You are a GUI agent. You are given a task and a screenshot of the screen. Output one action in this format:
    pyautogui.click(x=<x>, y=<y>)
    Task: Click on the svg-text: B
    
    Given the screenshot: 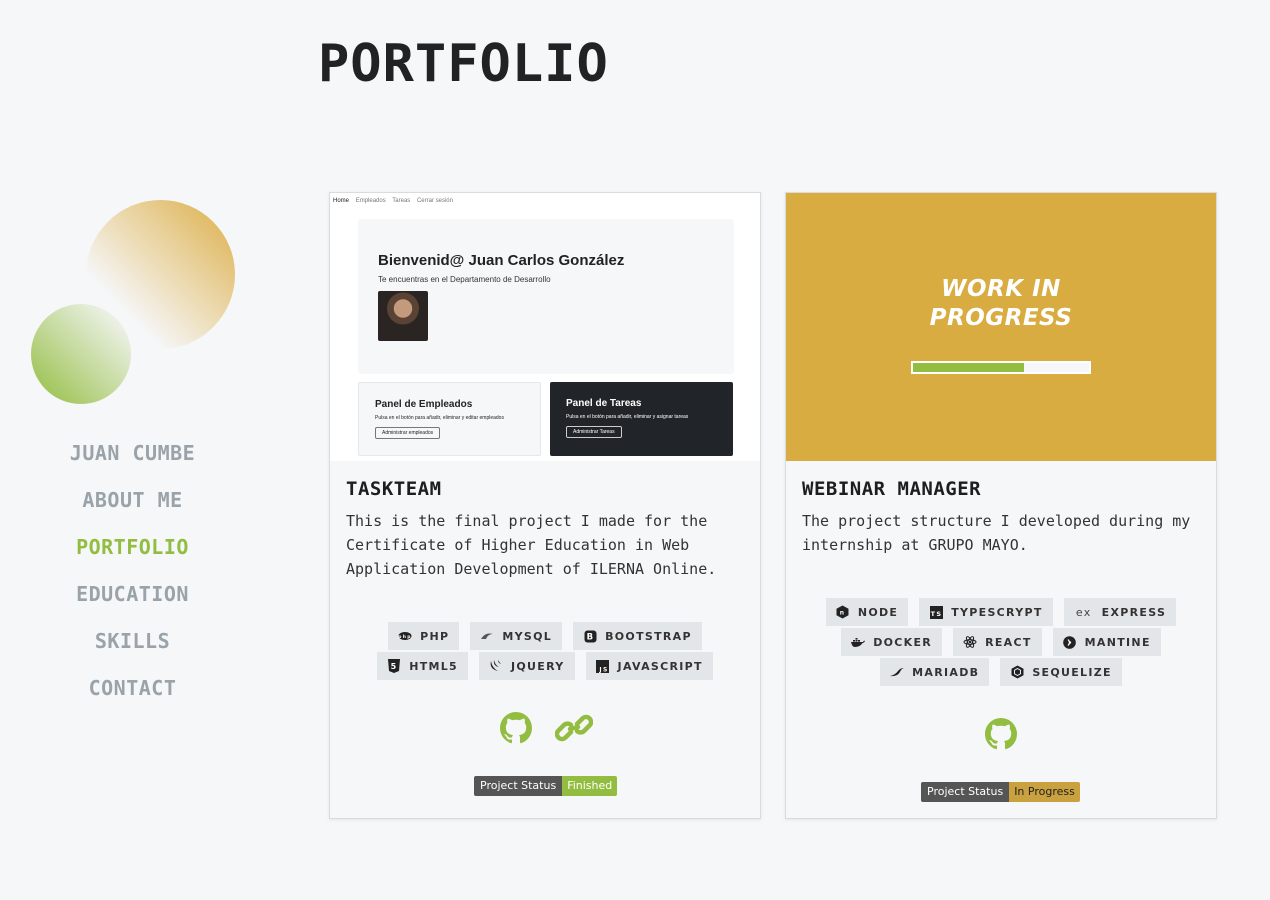 What is the action you would take?
    pyautogui.click(x=590, y=637)
    